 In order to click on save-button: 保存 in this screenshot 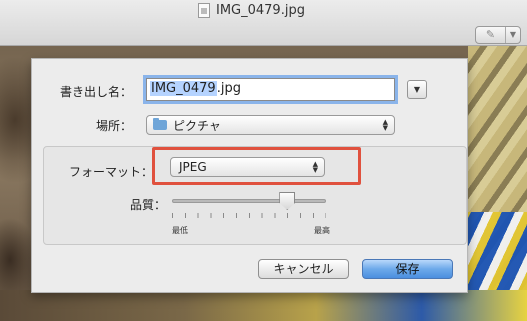, I will do `click(407, 269)`.